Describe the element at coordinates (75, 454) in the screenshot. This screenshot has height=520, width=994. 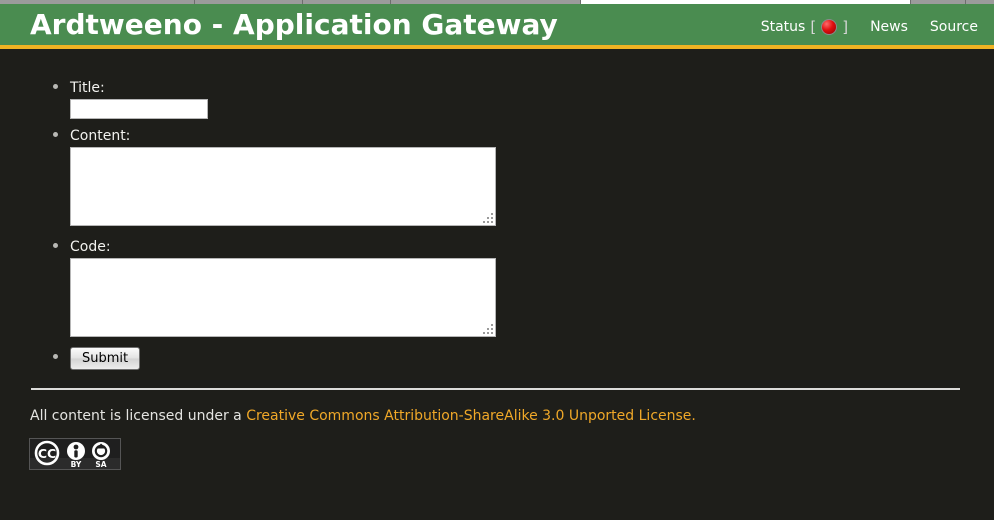
I see `creative-commons-badge-icon: CC BY SA` at that location.